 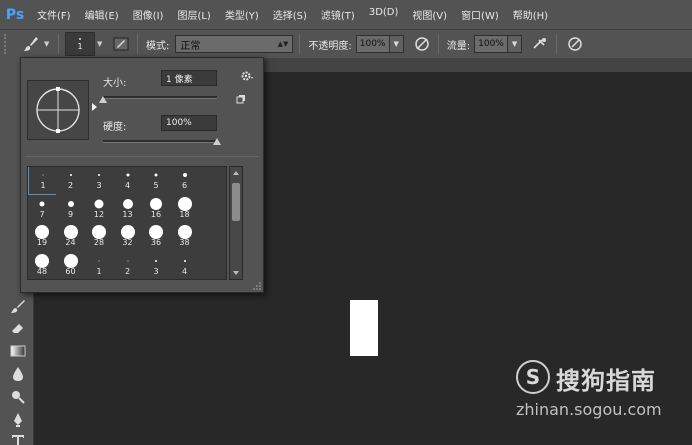 I want to click on menu-item: 选择(S), so click(x=290, y=14).